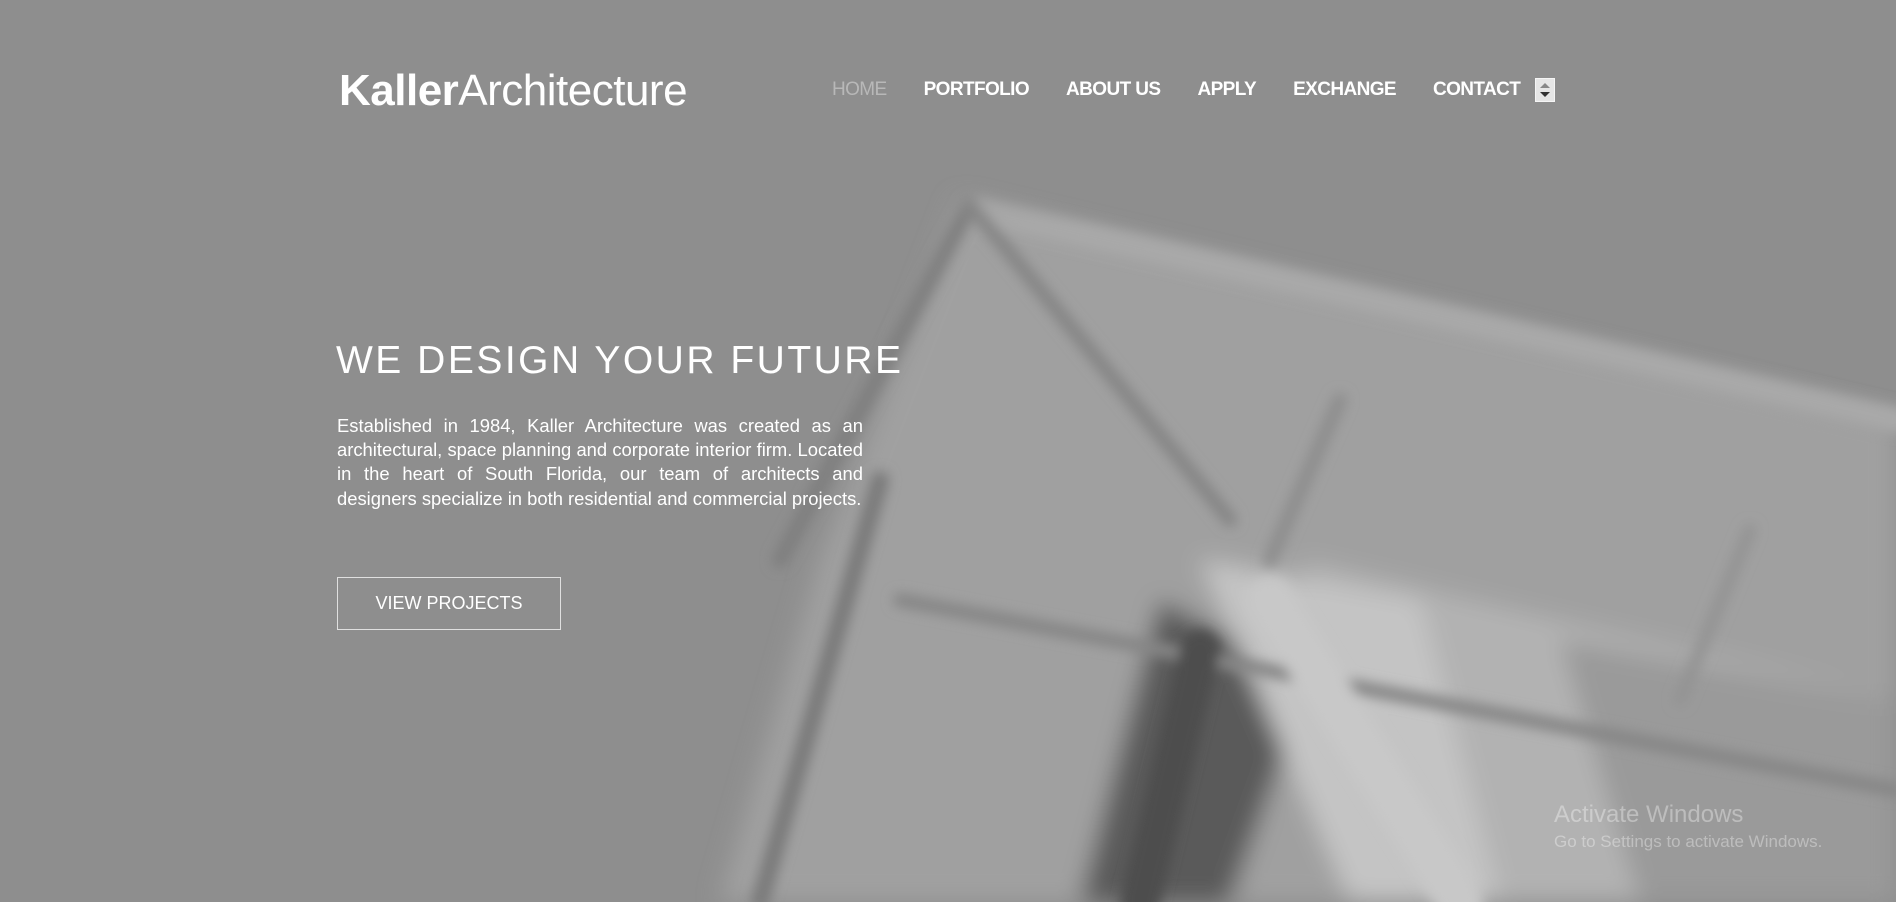 The image size is (1896, 902). What do you see at coordinates (1477, 90) in the screenshot?
I see `nav-item-contact: CONTACT` at bounding box center [1477, 90].